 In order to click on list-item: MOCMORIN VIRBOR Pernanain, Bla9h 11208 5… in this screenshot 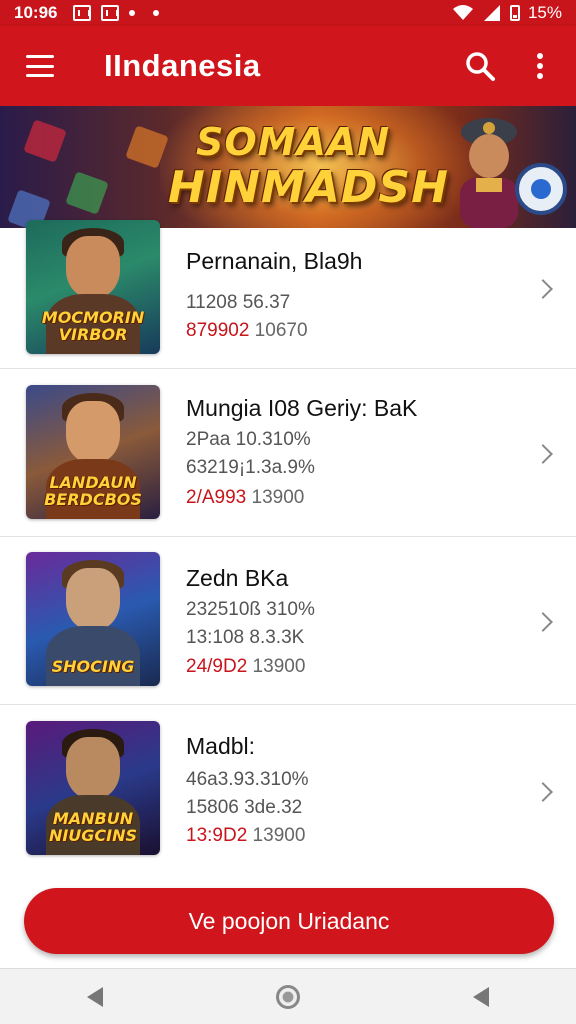, I will do `click(288, 294)`.